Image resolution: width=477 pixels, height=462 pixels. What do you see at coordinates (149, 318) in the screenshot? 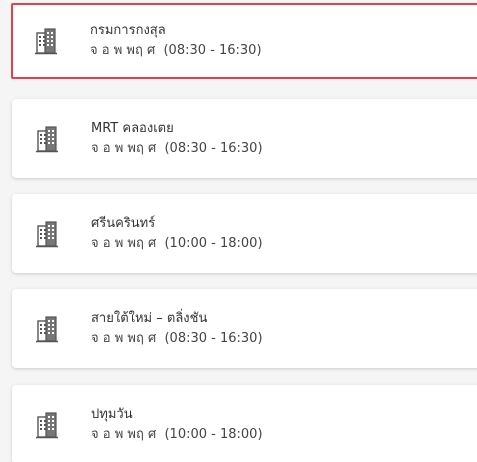
I see `branch-name: สายใต้ใหม่ – ตลิ่งชัน` at bounding box center [149, 318].